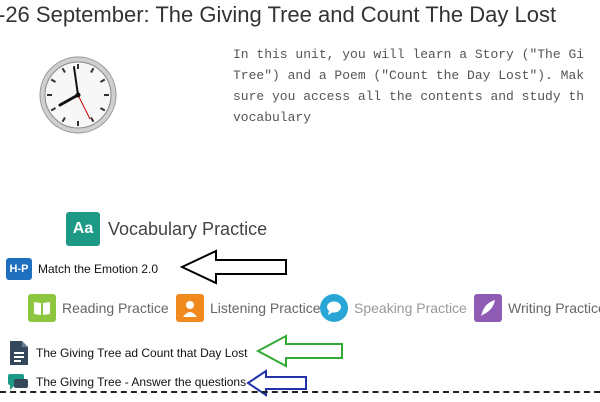  Describe the element at coordinates (19, 269) in the screenshot. I see `h5p-icon: H-P` at that location.